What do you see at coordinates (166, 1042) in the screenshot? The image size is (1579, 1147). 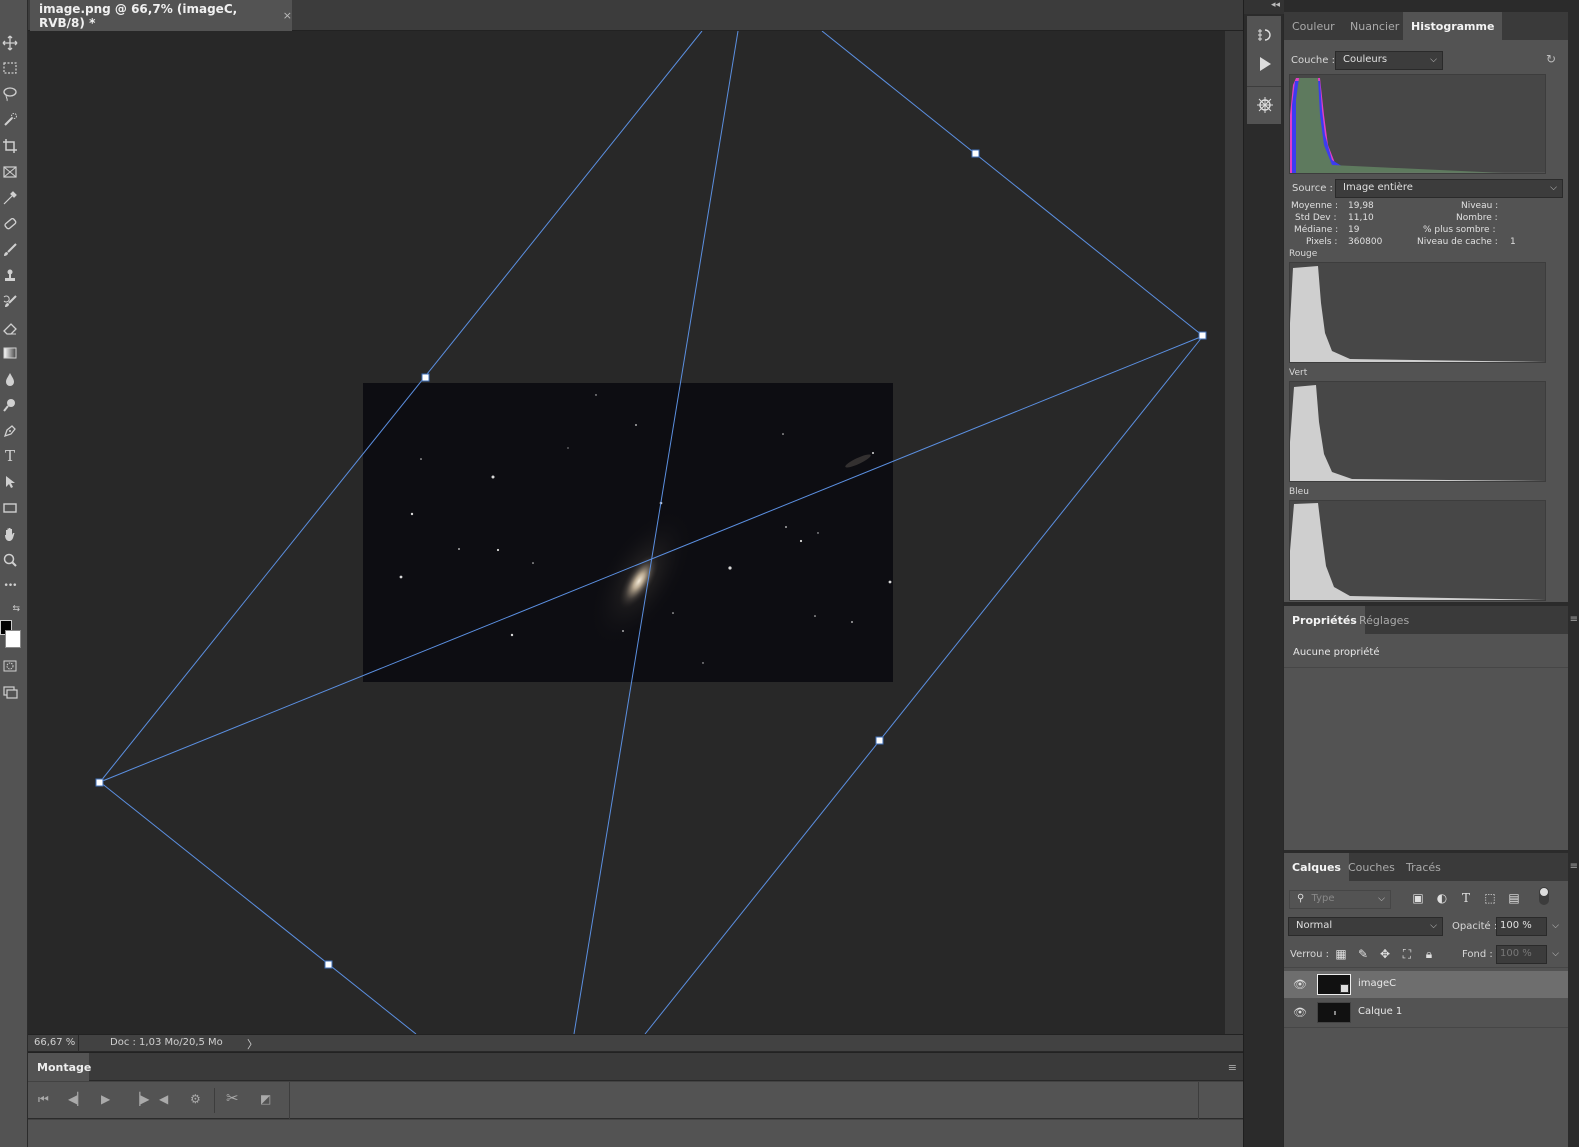 I see `document-size: Doc : 1,03 Mo/20,5 Mo` at bounding box center [166, 1042].